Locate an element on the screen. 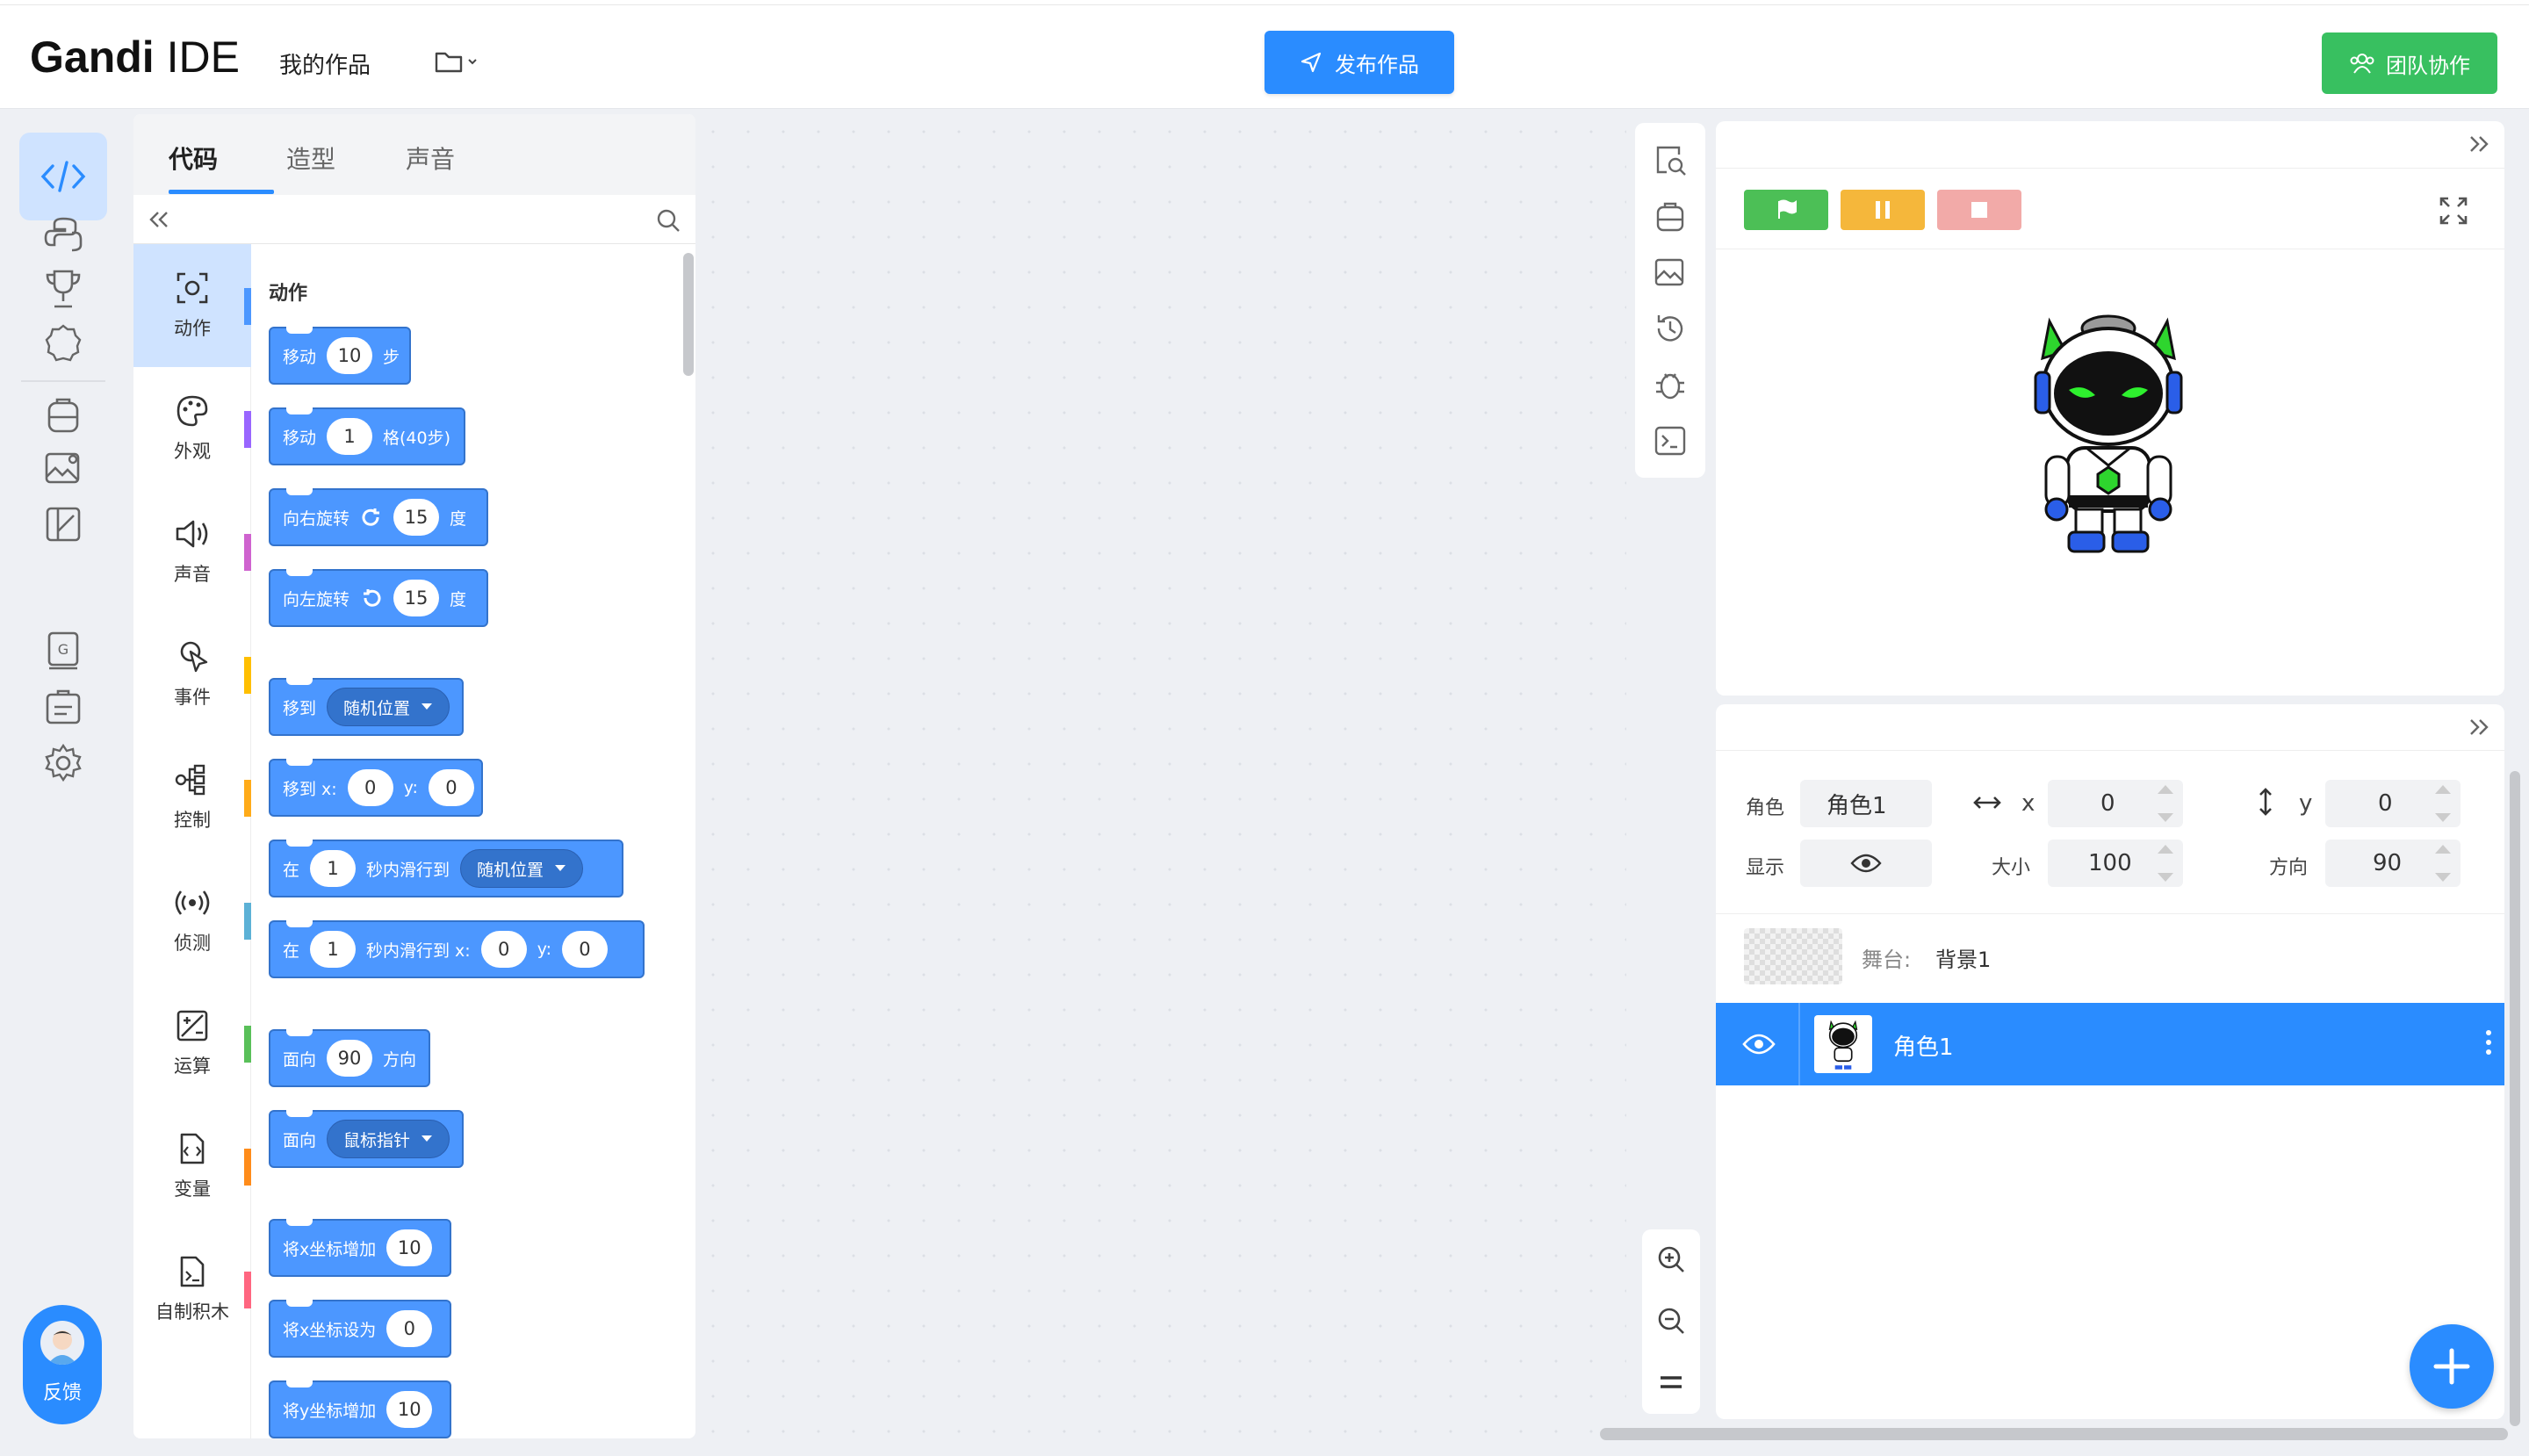  direction-input: 90 is located at coordinates (2393, 863).